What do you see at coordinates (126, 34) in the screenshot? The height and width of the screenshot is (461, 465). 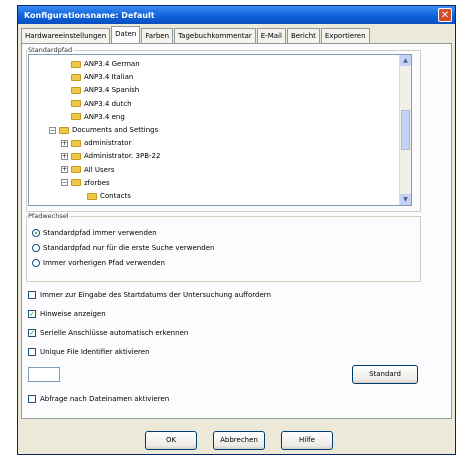 I see `tab-daten: Daten` at bounding box center [126, 34].